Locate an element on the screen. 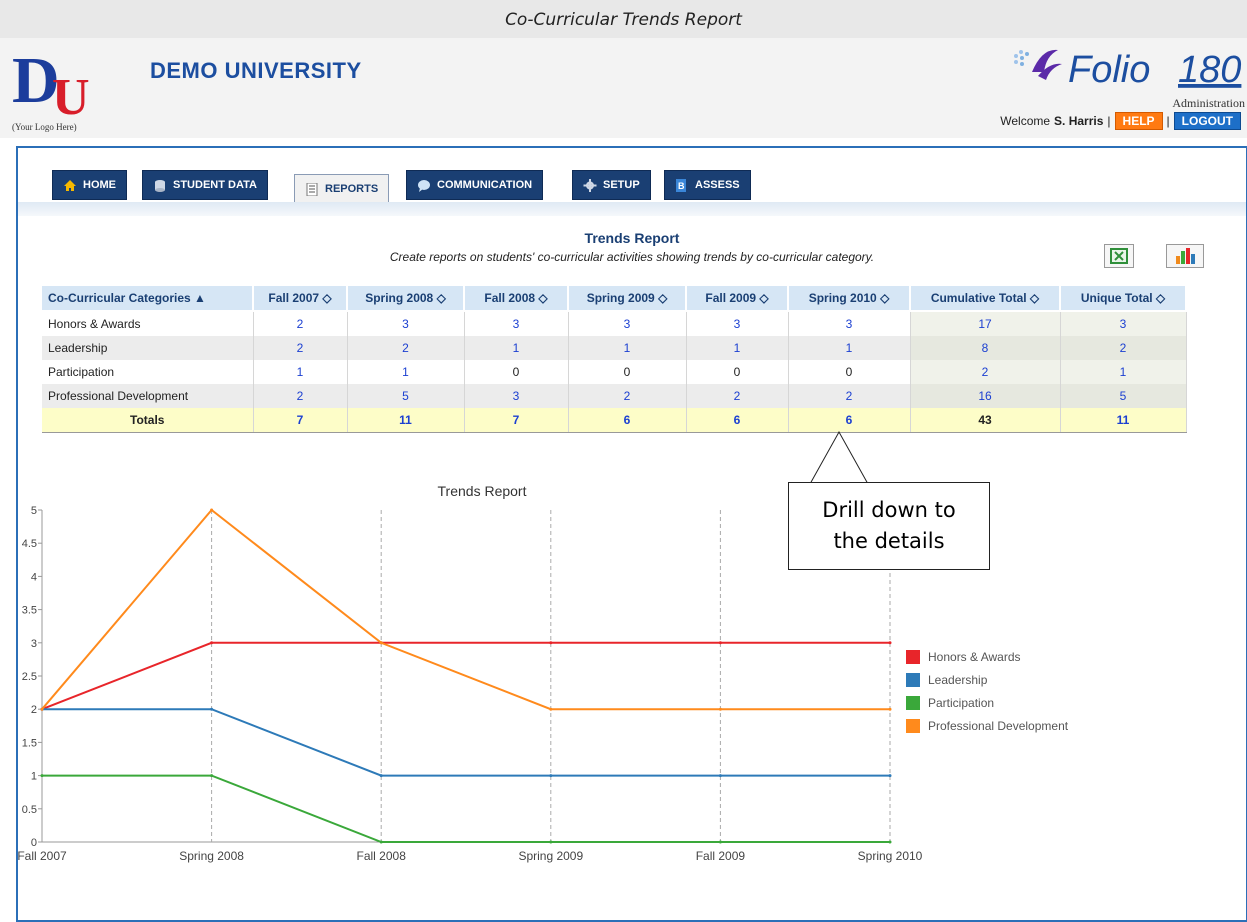  tab-student-data: STUDENT DATA is located at coordinates (205, 185).